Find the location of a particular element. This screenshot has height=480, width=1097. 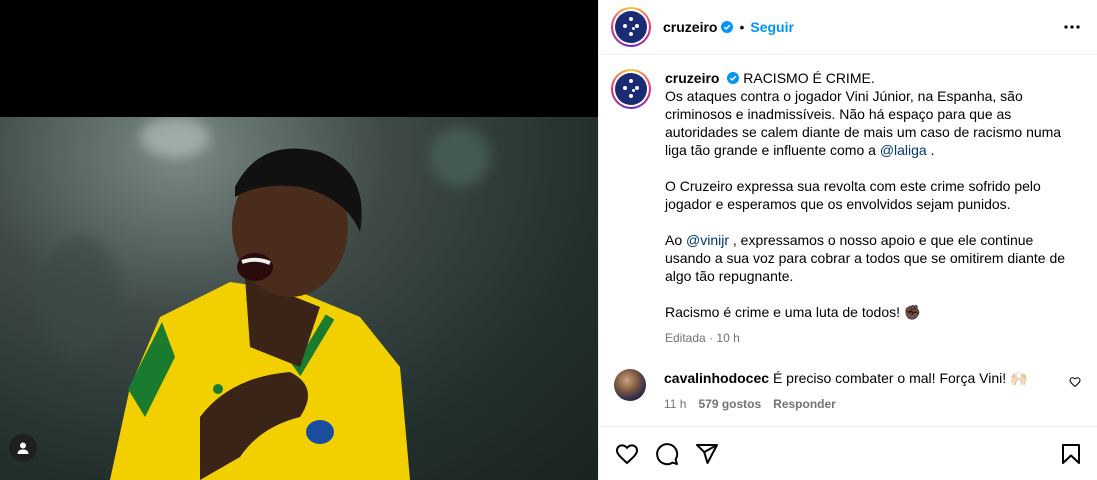

comment-icon is located at coordinates (667, 453).